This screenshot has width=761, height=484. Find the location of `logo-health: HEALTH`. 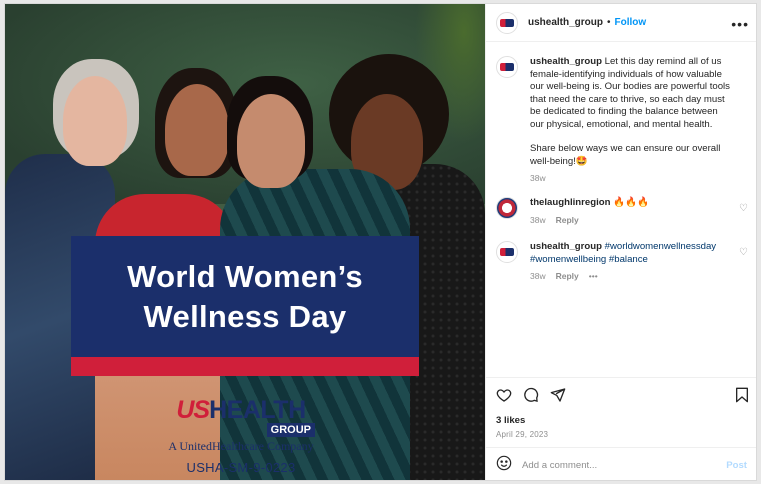

logo-health: HEALTH is located at coordinates (257, 410).